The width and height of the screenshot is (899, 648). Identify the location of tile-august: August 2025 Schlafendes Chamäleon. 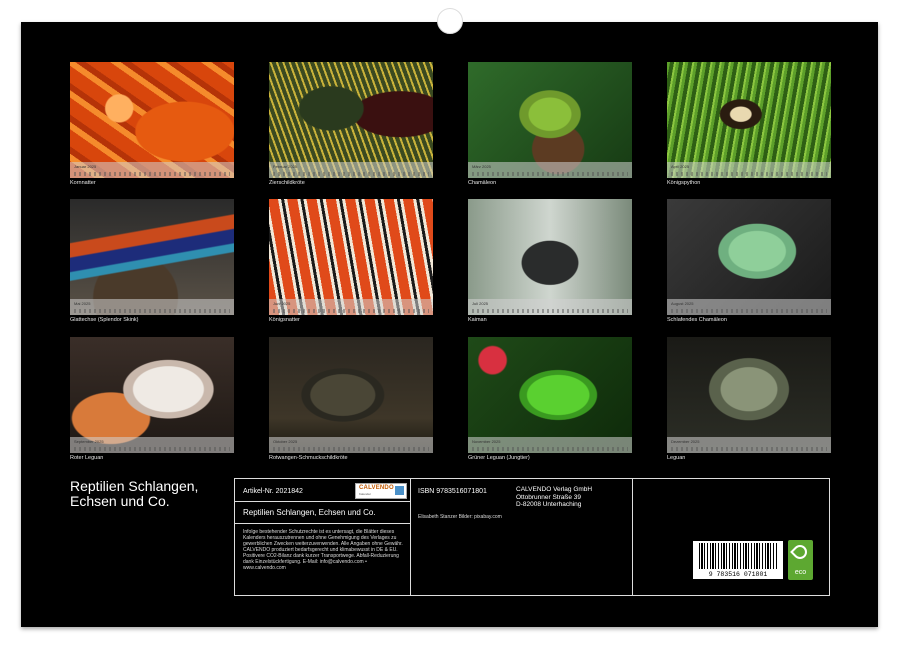
(749, 261).